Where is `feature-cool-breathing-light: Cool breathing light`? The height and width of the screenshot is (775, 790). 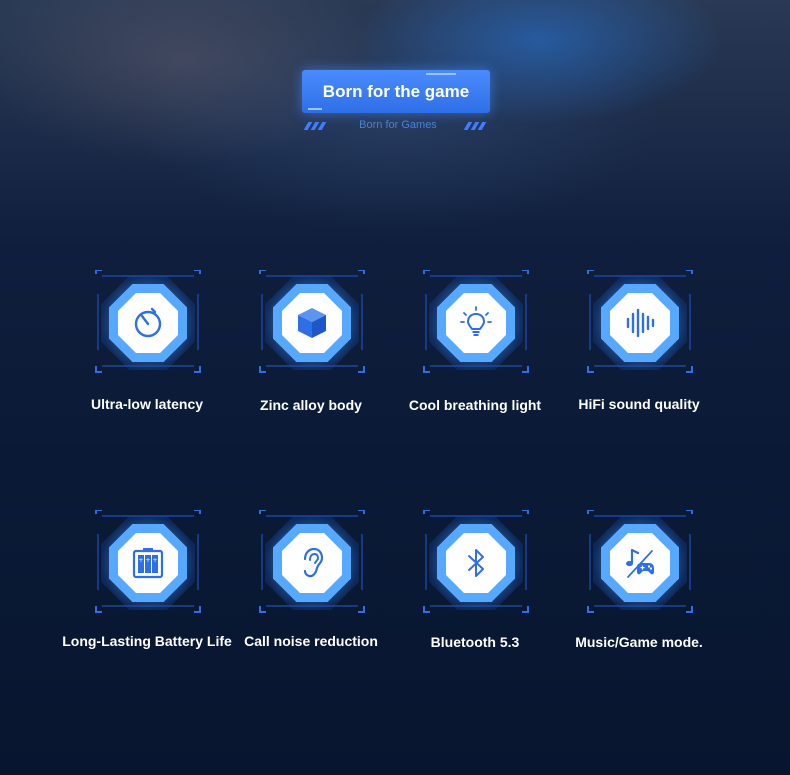
feature-cool-breathing-light: Cool breathing light is located at coordinates (475, 355).